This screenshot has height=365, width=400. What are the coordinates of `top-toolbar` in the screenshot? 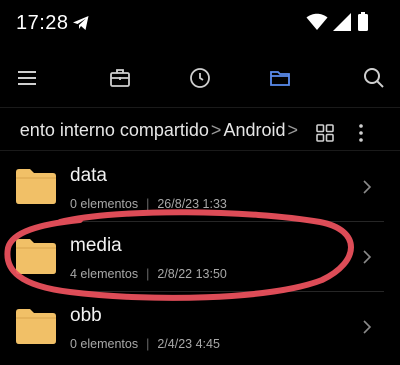 It's located at (200, 78).